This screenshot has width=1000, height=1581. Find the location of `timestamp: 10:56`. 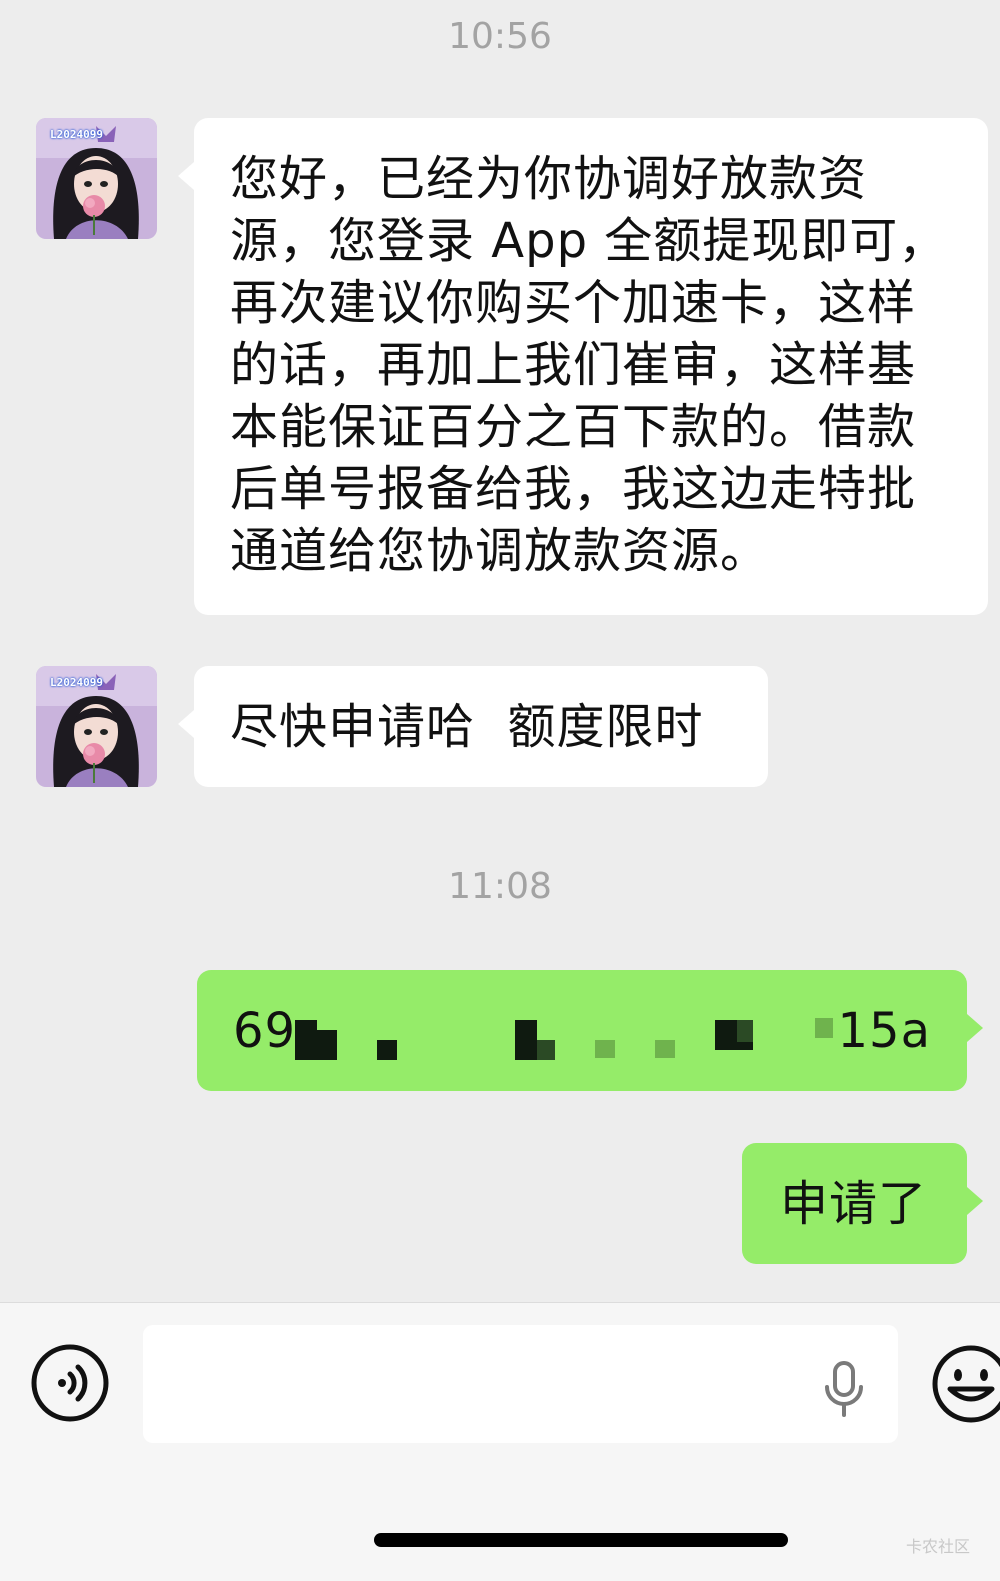

timestamp: 10:56 is located at coordinates (500, 36).